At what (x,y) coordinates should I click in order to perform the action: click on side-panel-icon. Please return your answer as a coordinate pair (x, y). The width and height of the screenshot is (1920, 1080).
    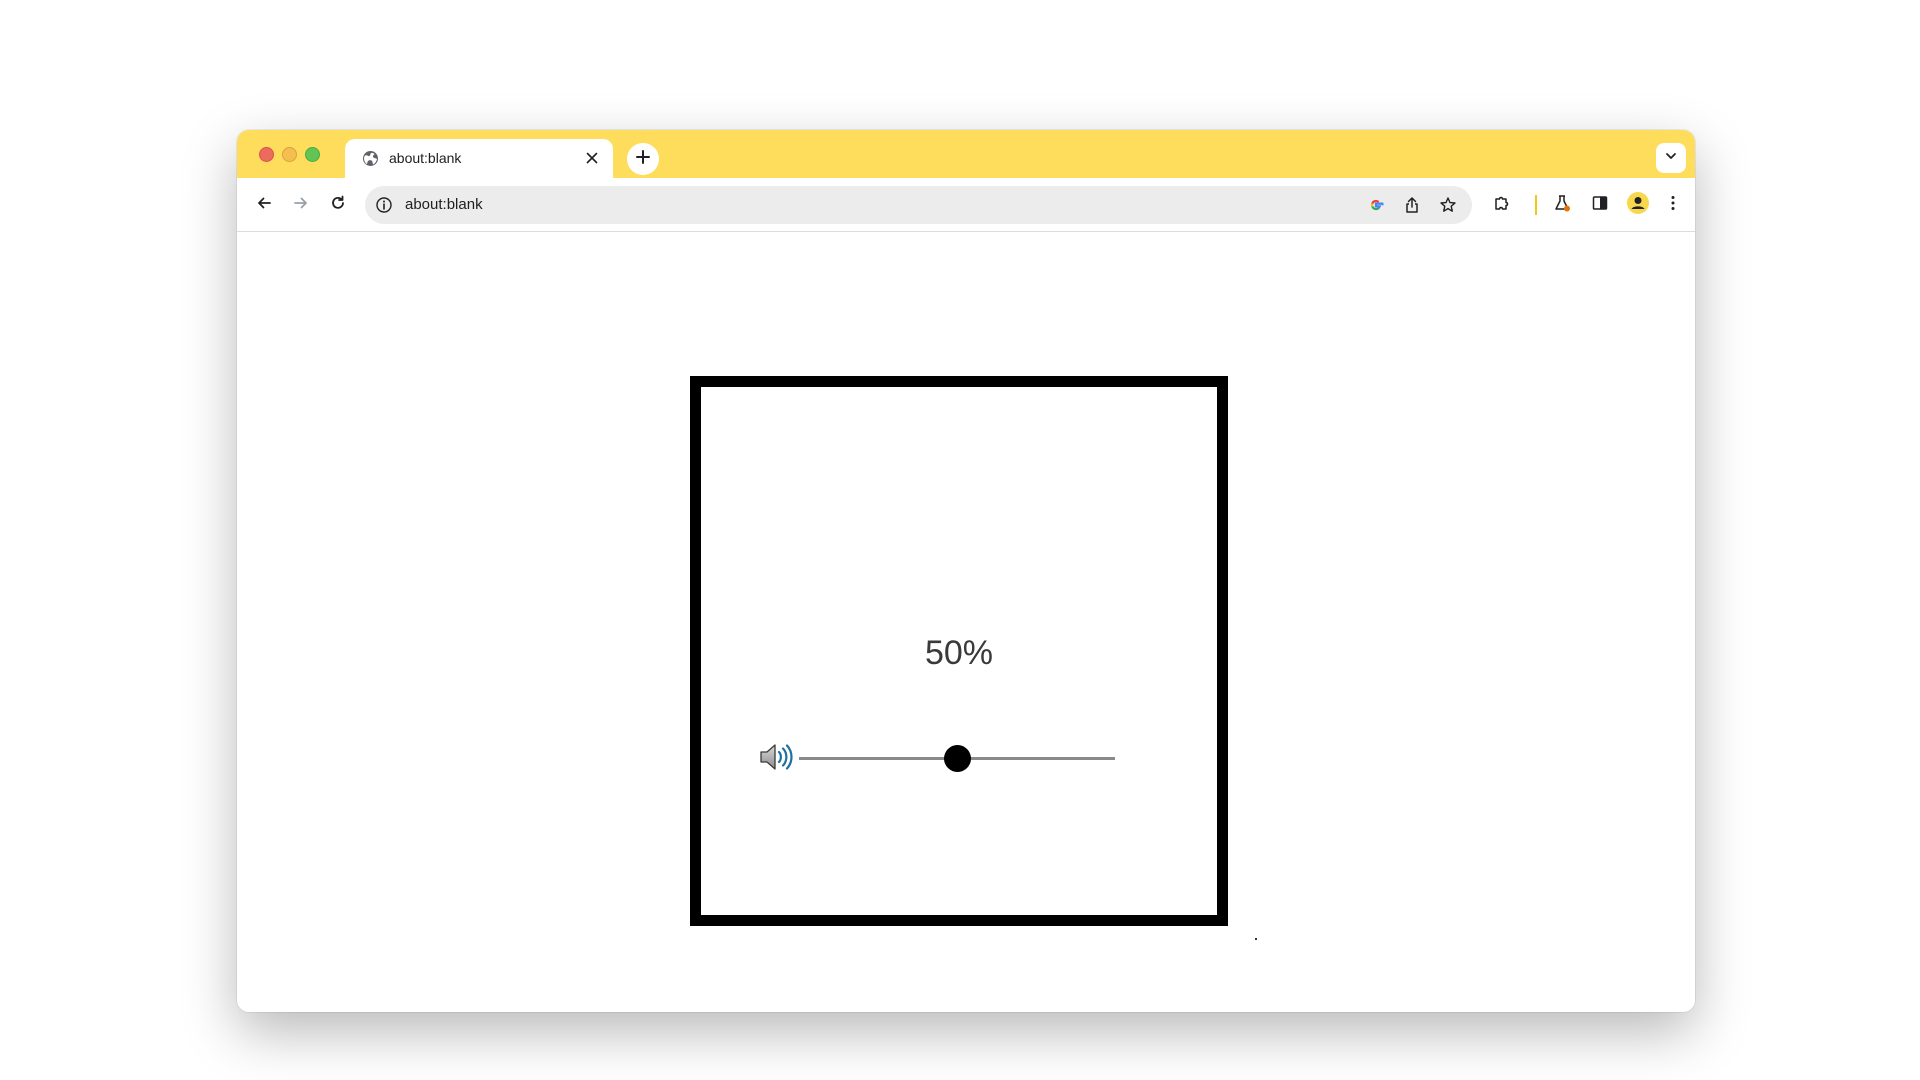
    Looking at the image, I should click on (1600, 205).